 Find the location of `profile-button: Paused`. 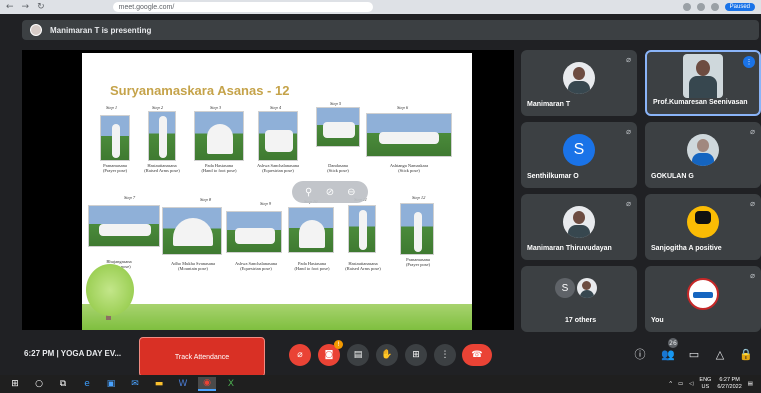

profile-button: Paused is located at coordinates (739, 7).